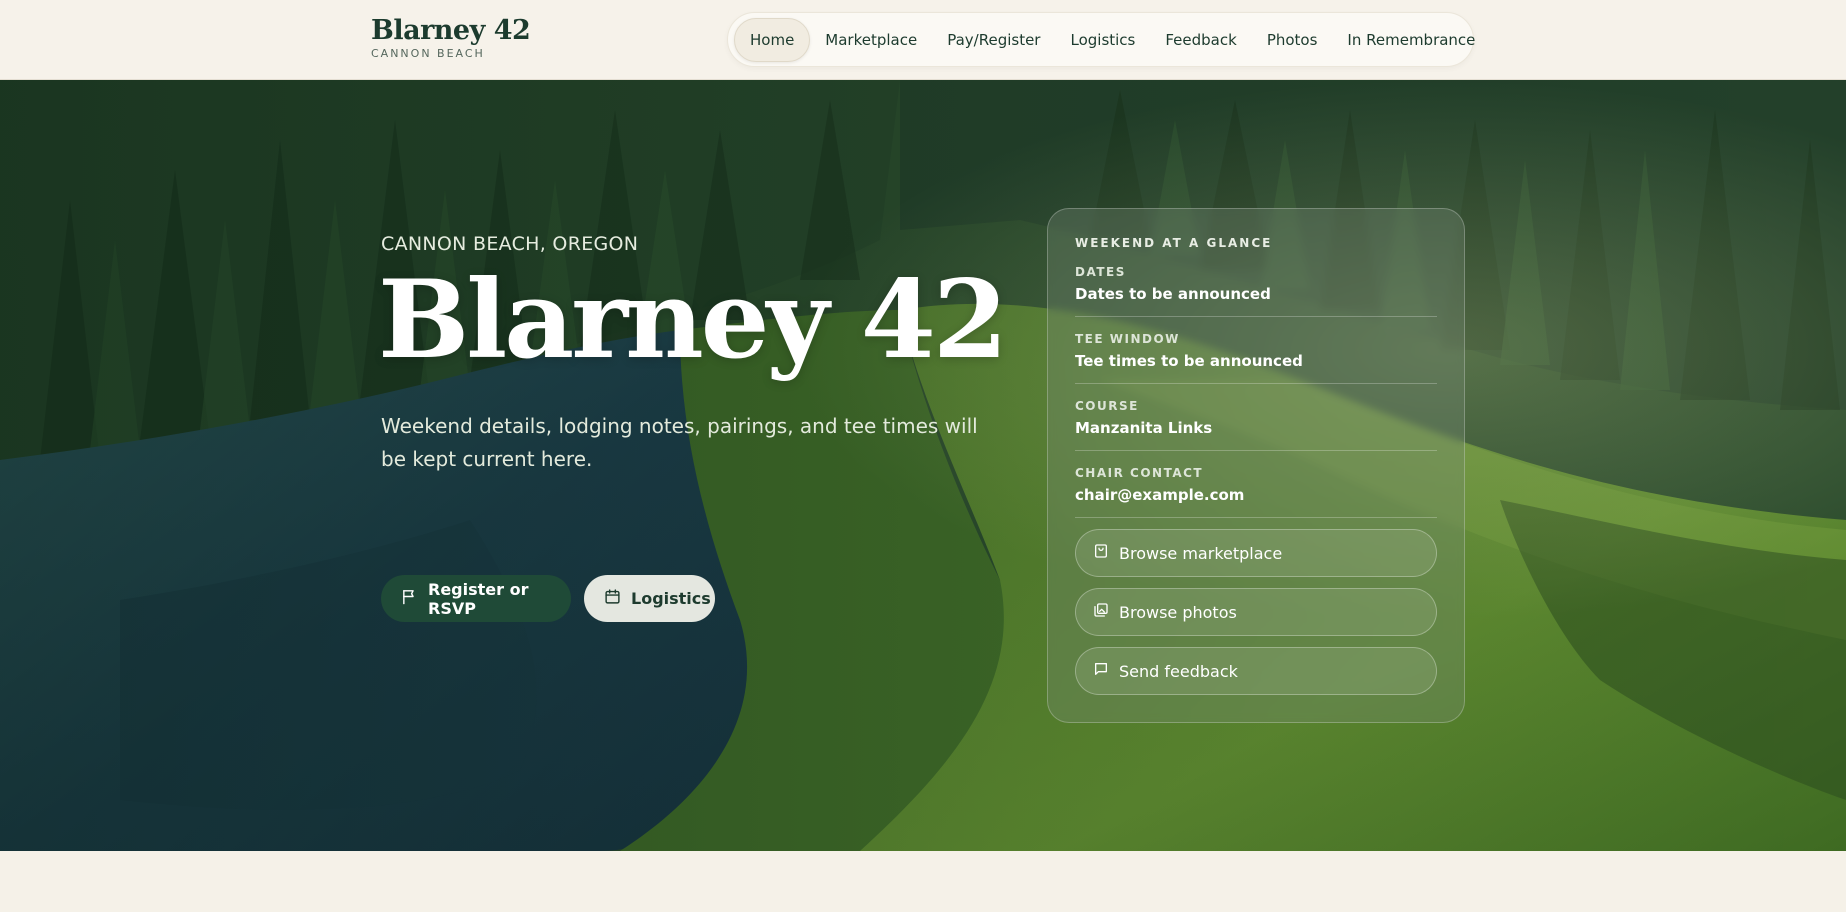  I want to click on brand-title: Blarney 42, so click(451, 30).